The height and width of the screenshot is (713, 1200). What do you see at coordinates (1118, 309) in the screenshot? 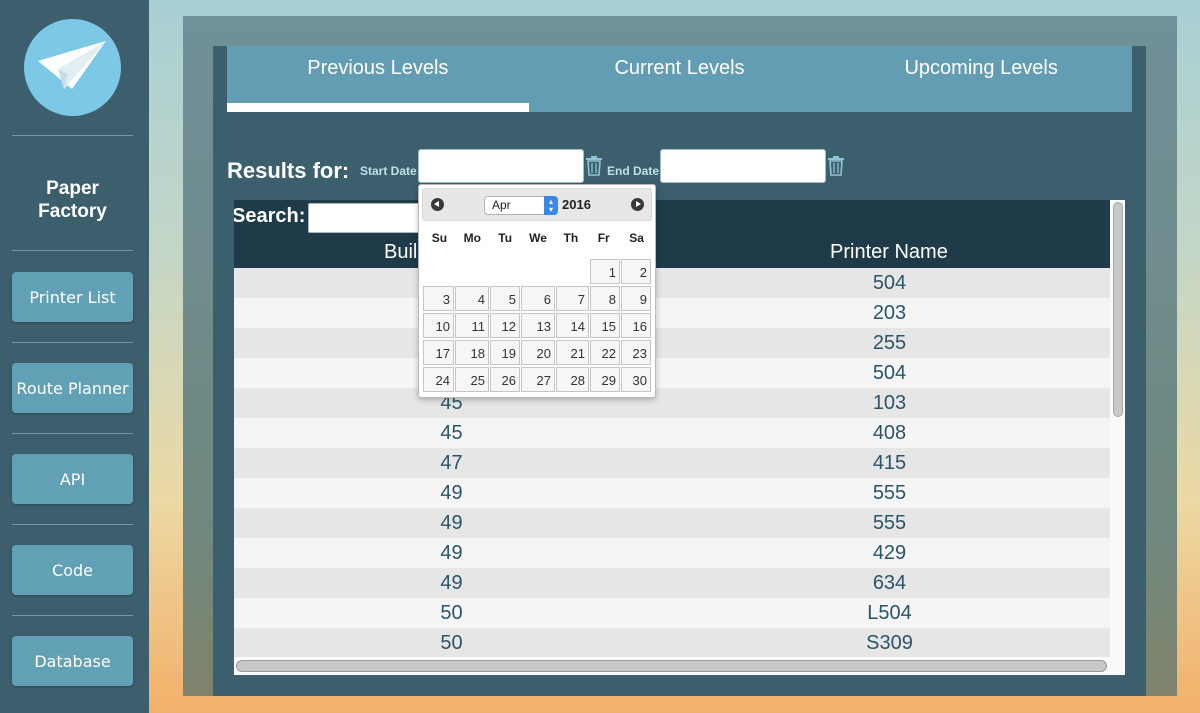
I see `vertical-scroll-thumb` at bounding box center [1118, 309].